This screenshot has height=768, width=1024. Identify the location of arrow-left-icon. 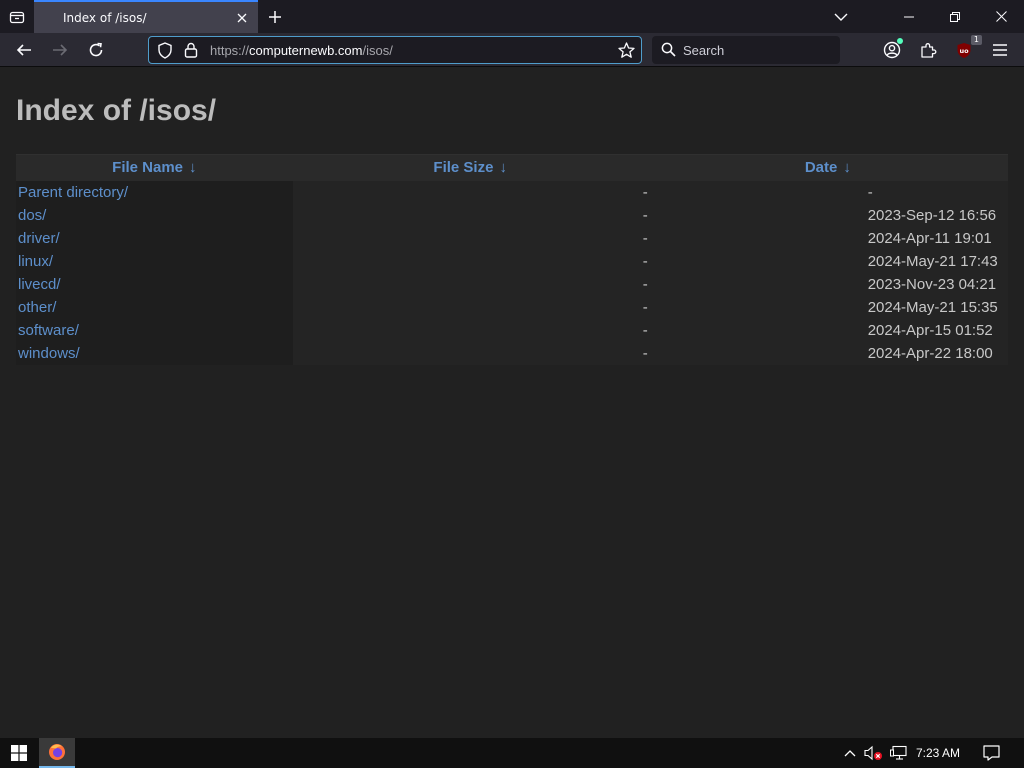
(23, 50).